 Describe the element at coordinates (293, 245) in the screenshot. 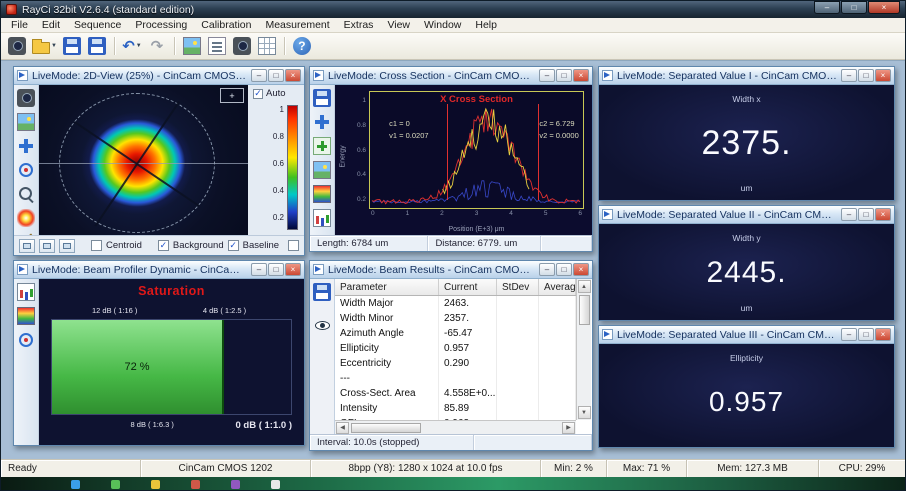

I see `extra-checkbox` at that location.